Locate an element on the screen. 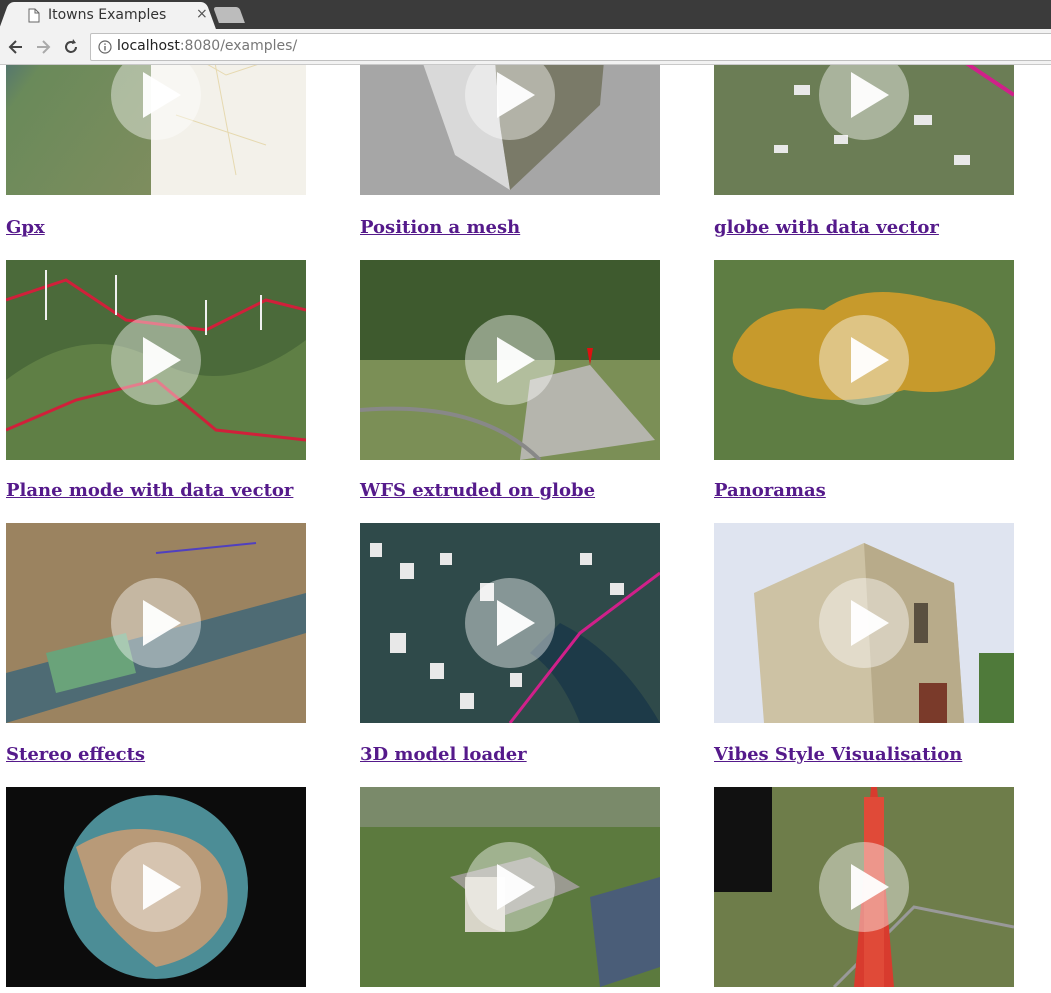 Image resolution: width=1051 pixels, height=993 pixels. info-icon is located at coordinates (105, 48).